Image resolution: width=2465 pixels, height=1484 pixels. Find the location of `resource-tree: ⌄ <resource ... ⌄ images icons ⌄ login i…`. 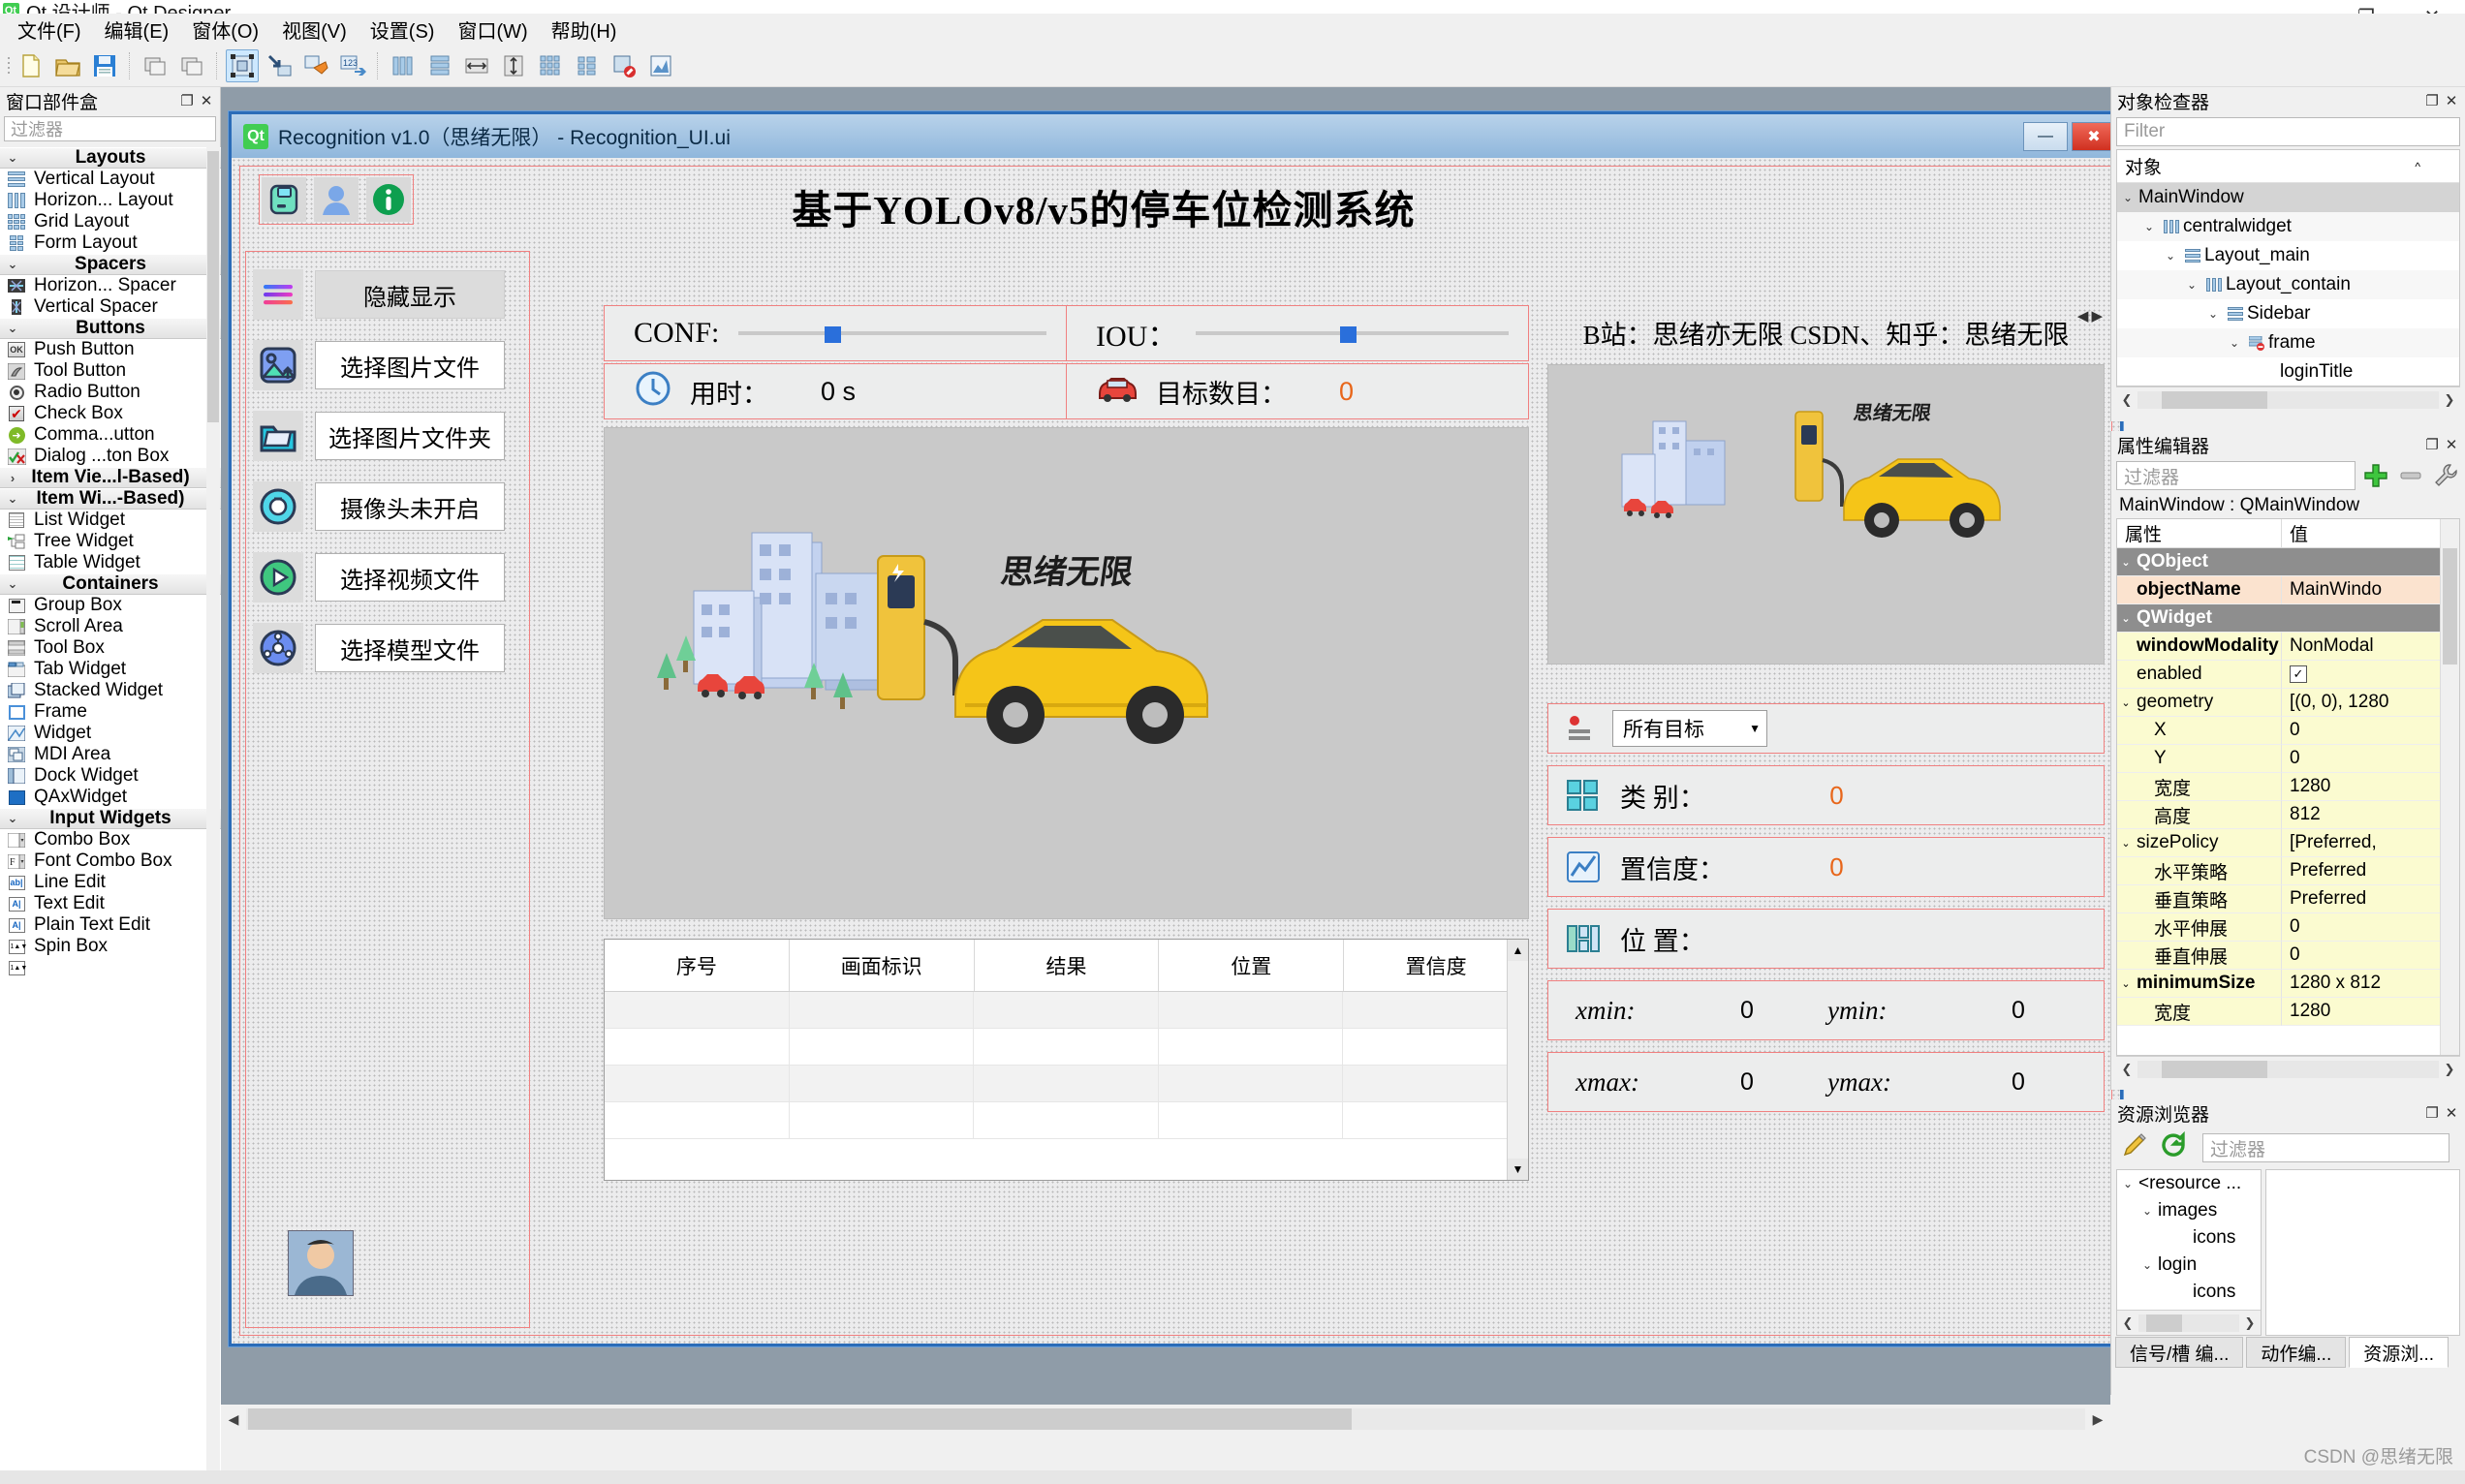

resource-tree: ⌄ <resource ... ⌄ images icons ⌄ login i… is located at coordinates (2189, 1252).